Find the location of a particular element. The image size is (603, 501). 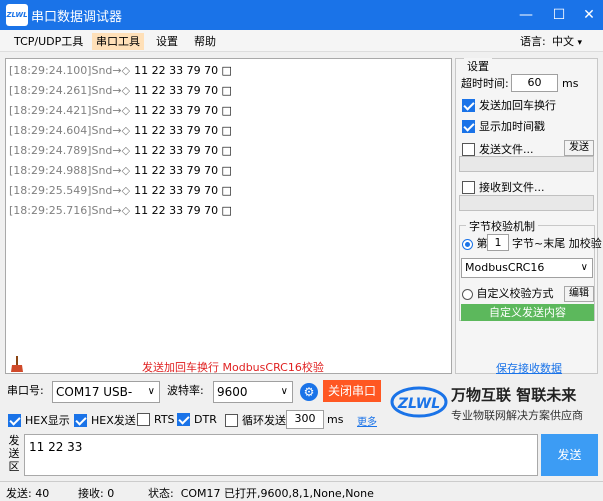

send-file-button: 发送 is located at coordinates (579, 148).